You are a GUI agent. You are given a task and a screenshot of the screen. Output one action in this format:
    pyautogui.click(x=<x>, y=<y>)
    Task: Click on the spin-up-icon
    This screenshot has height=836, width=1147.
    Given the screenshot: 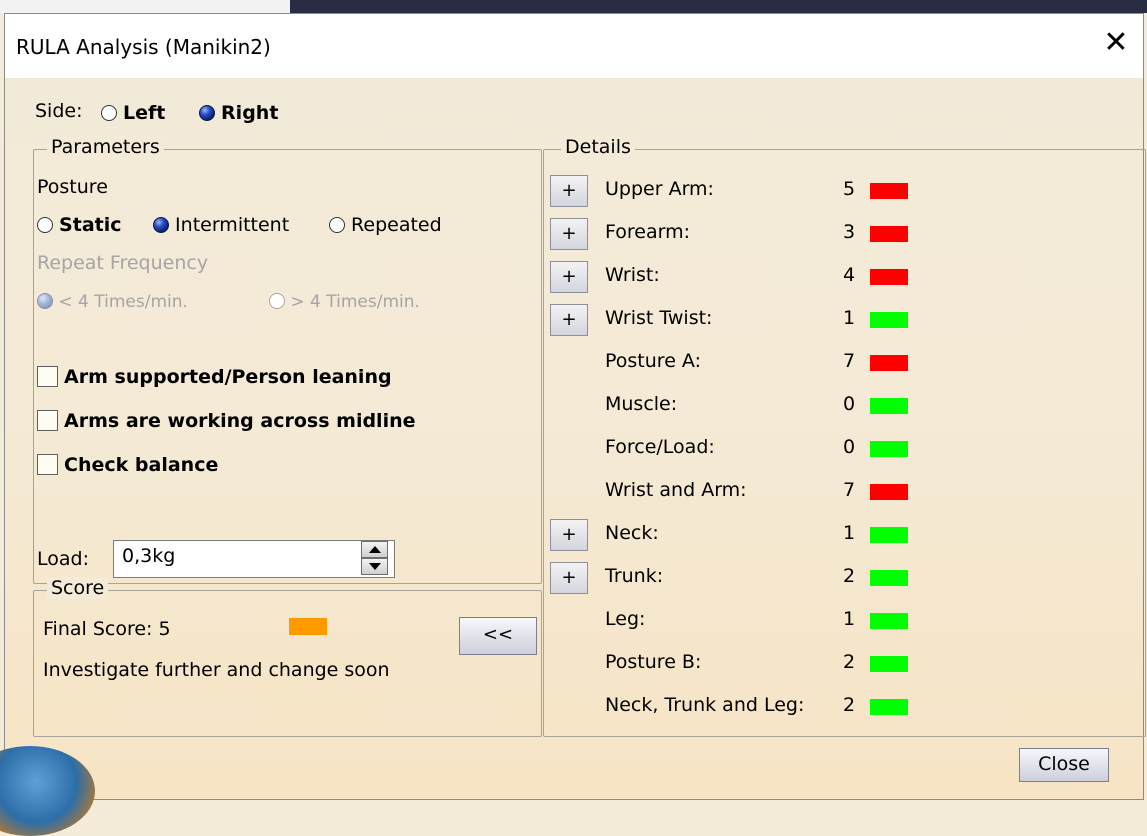 What is the action you would take?
    pyautogui.click(x=374, y=549)
    